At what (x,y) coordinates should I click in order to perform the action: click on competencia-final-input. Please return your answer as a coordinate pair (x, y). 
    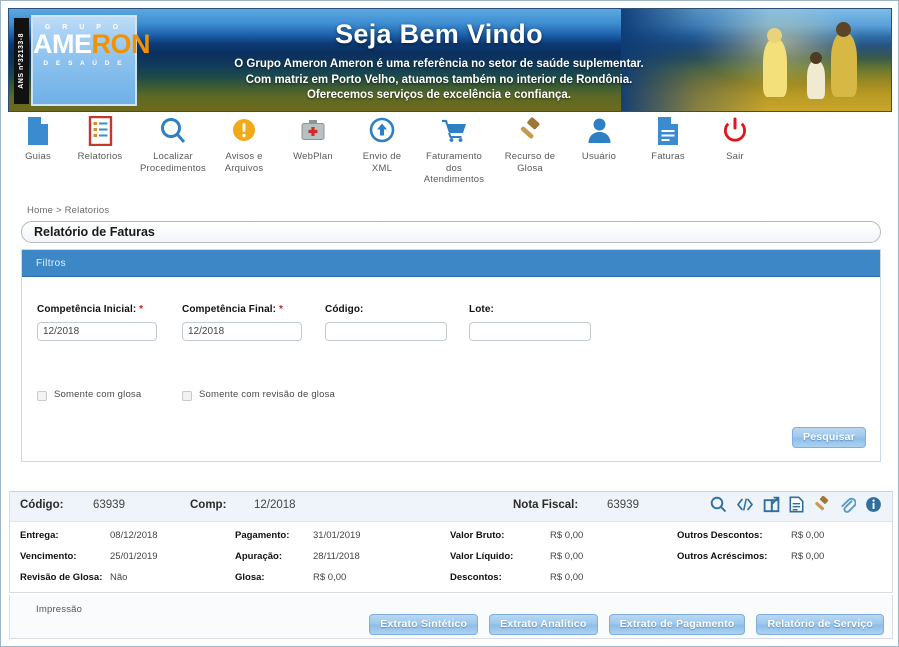
    Looking at the image, I should click on (242, 331).